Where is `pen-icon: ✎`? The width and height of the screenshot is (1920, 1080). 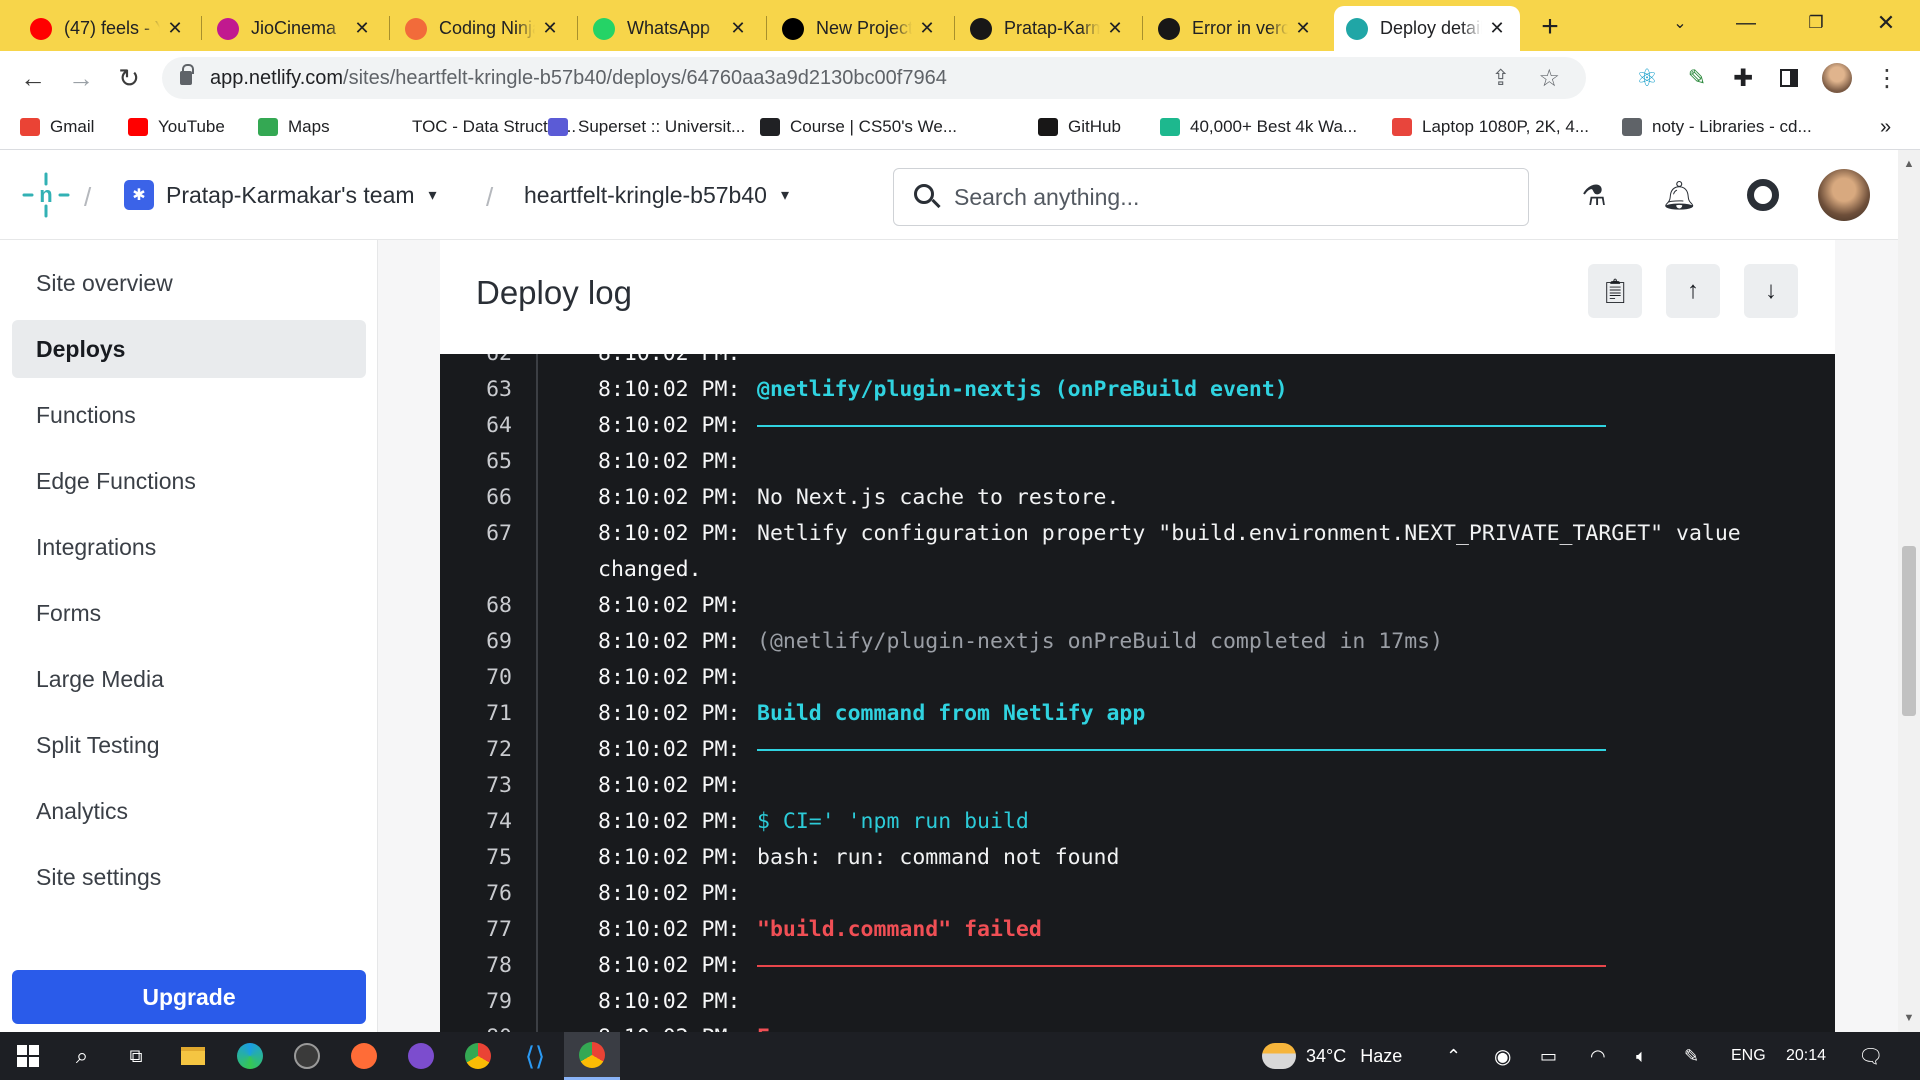
pen-icon: ✎ is located at coordinates (1691, 1056).